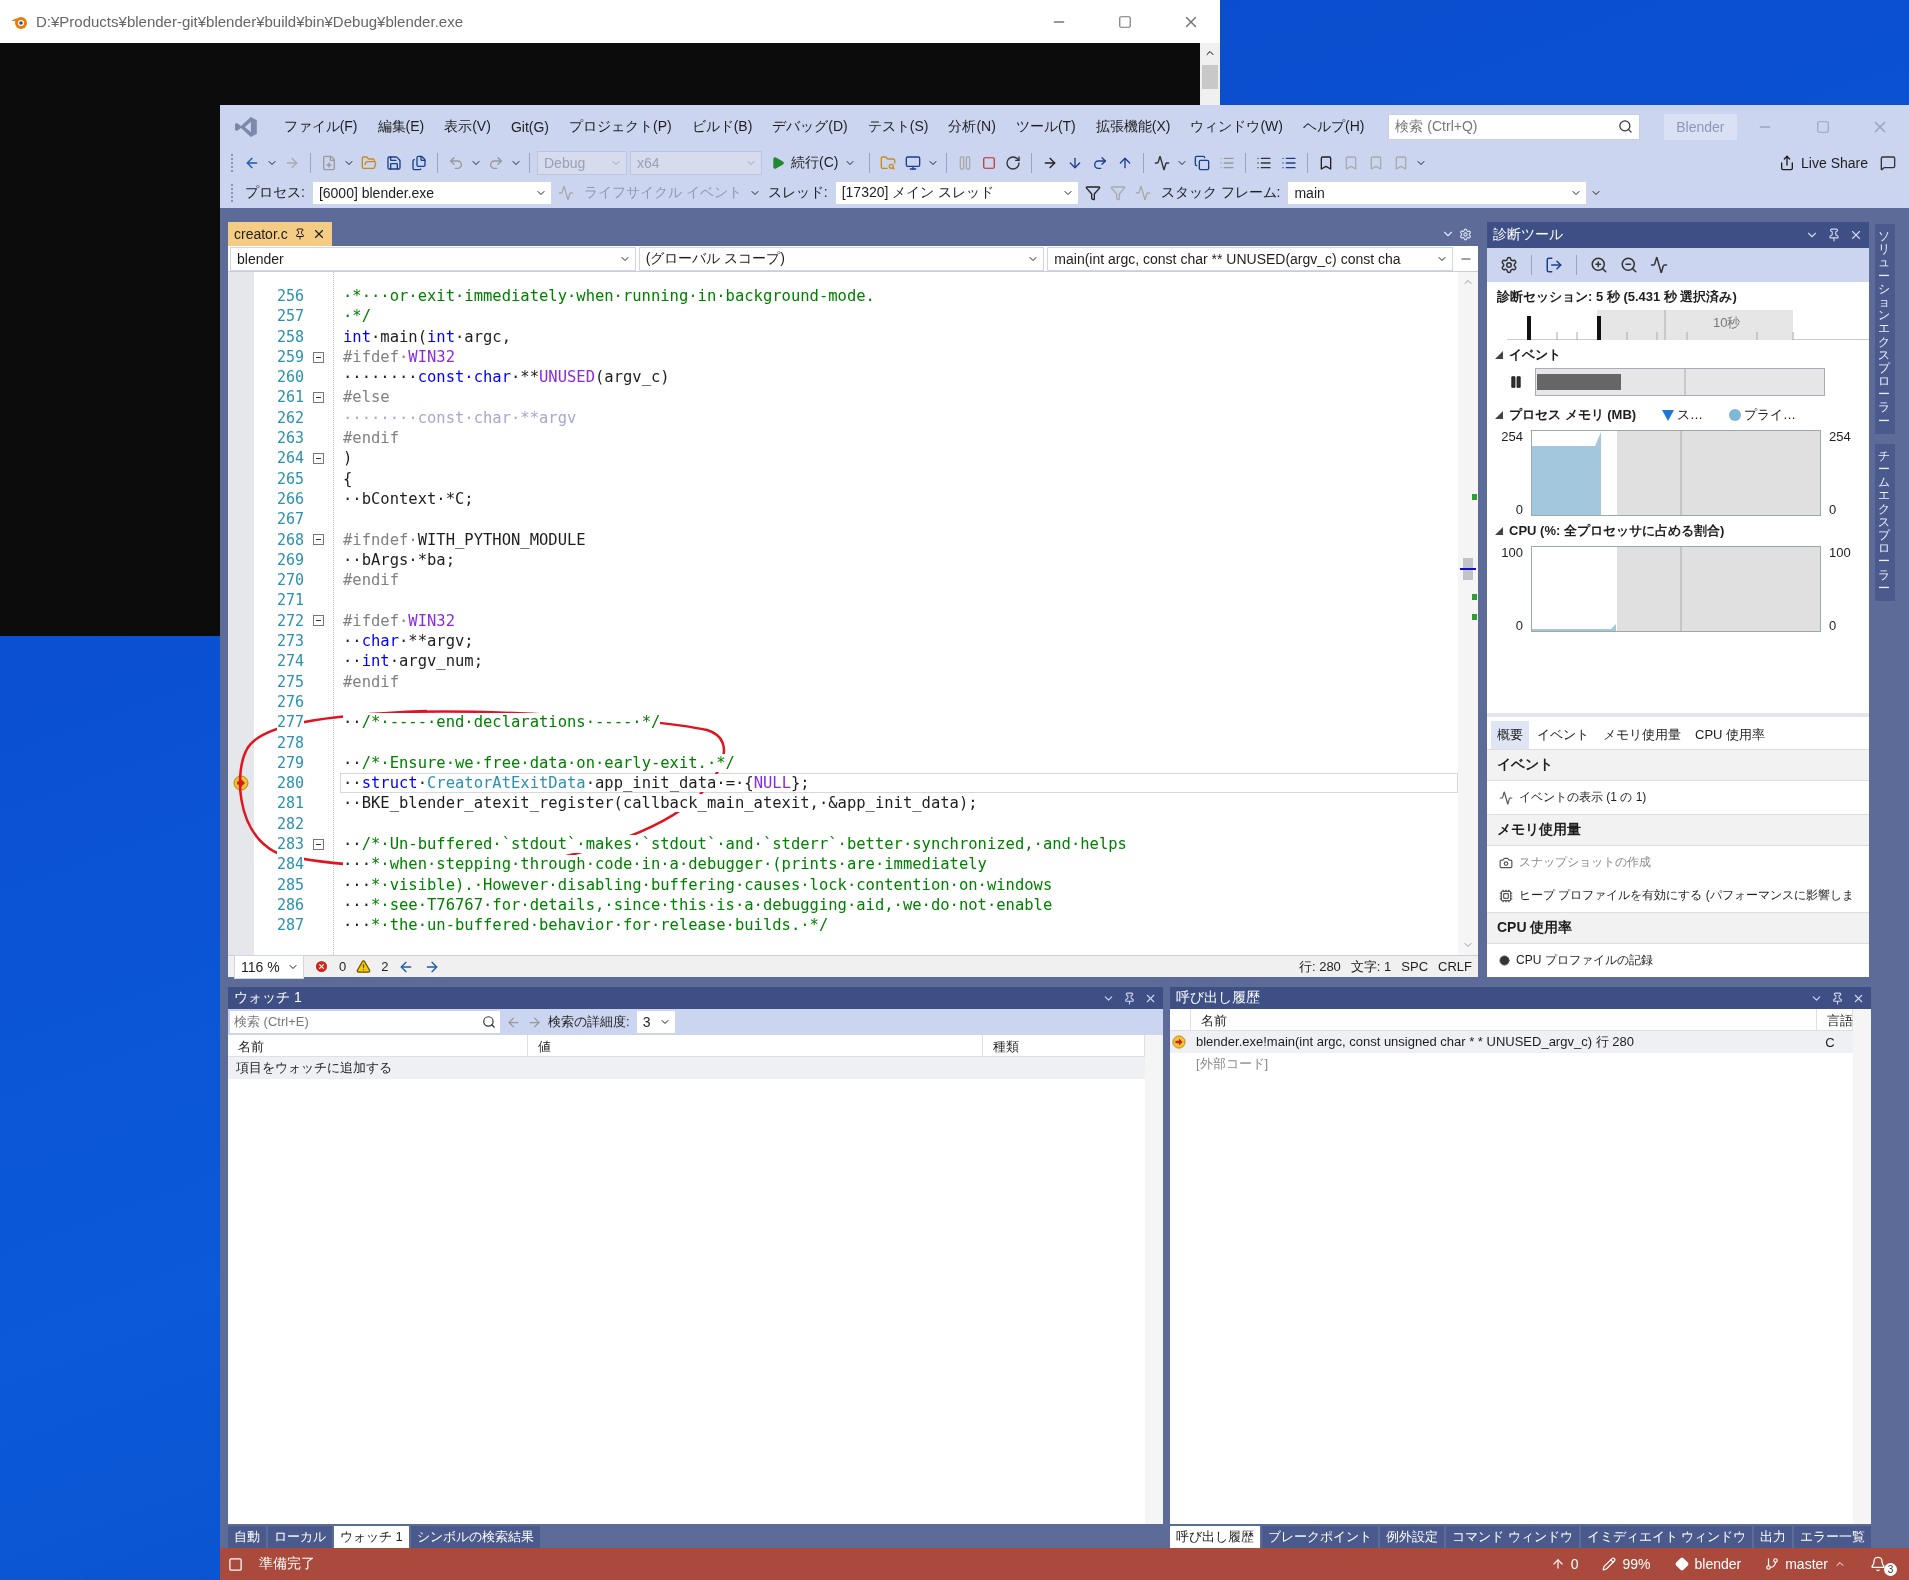 The height and width of the screenshot is (1580, 1909). I want to click on save-all-icon, so click(419, 163).